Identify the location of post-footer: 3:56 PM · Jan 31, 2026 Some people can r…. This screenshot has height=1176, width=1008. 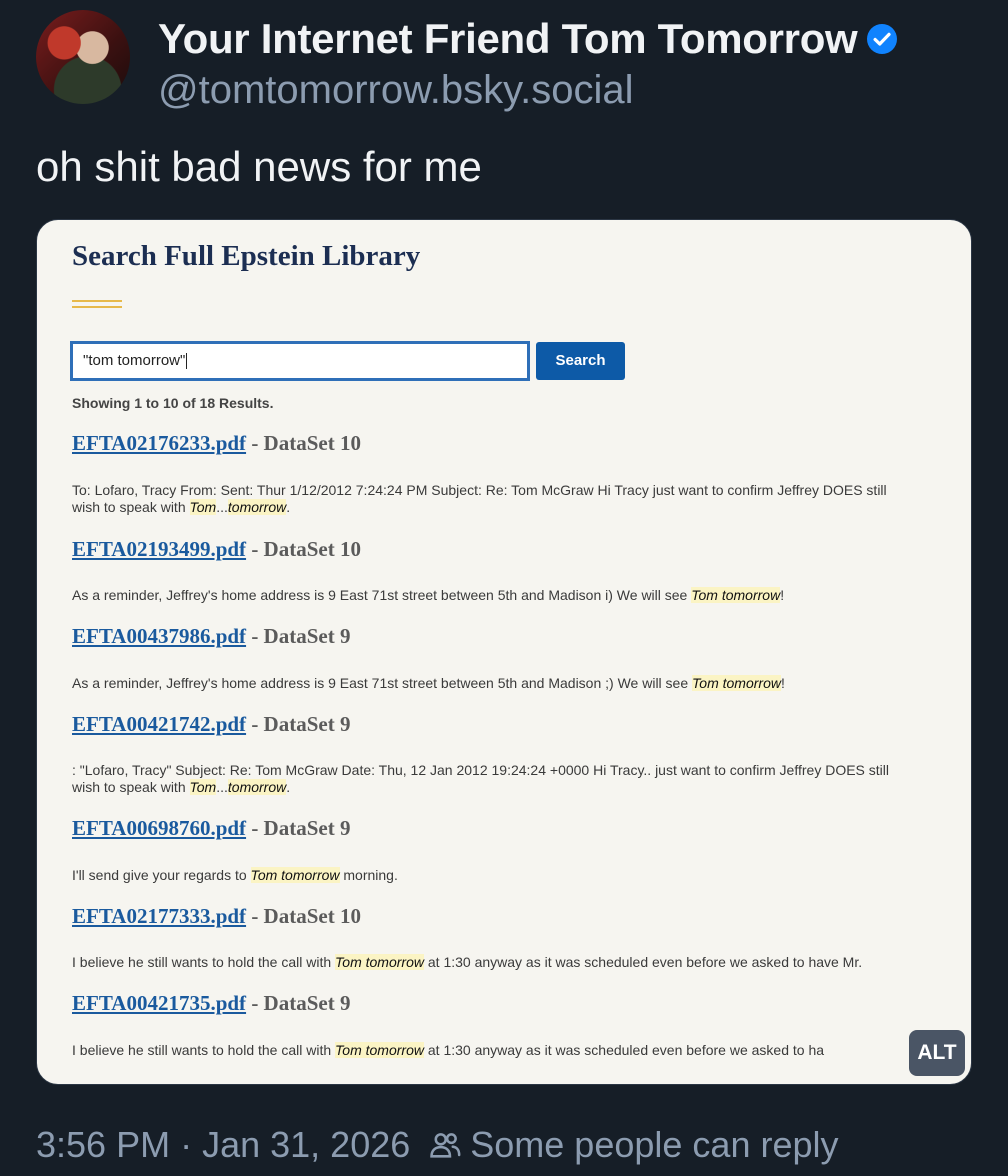
(437, 1145).